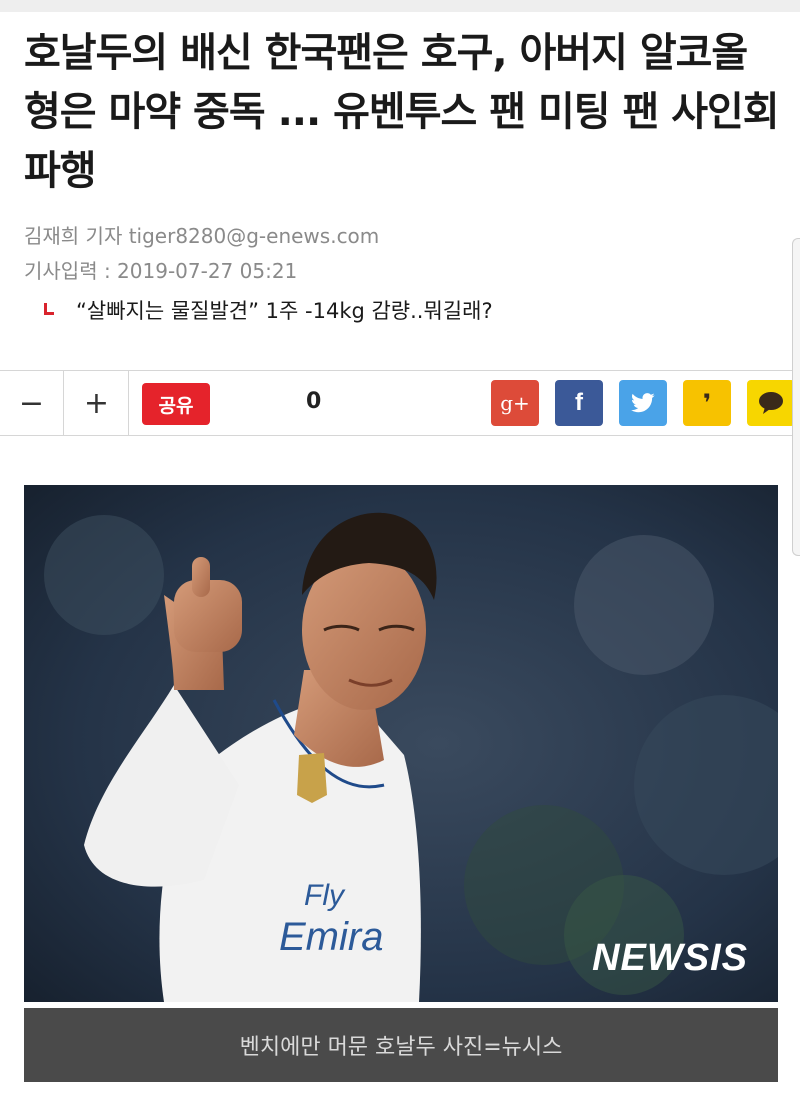 This screenshot has height=1096, width=800. I want to click on google-plus-share-button: g+, so click(515, 403).